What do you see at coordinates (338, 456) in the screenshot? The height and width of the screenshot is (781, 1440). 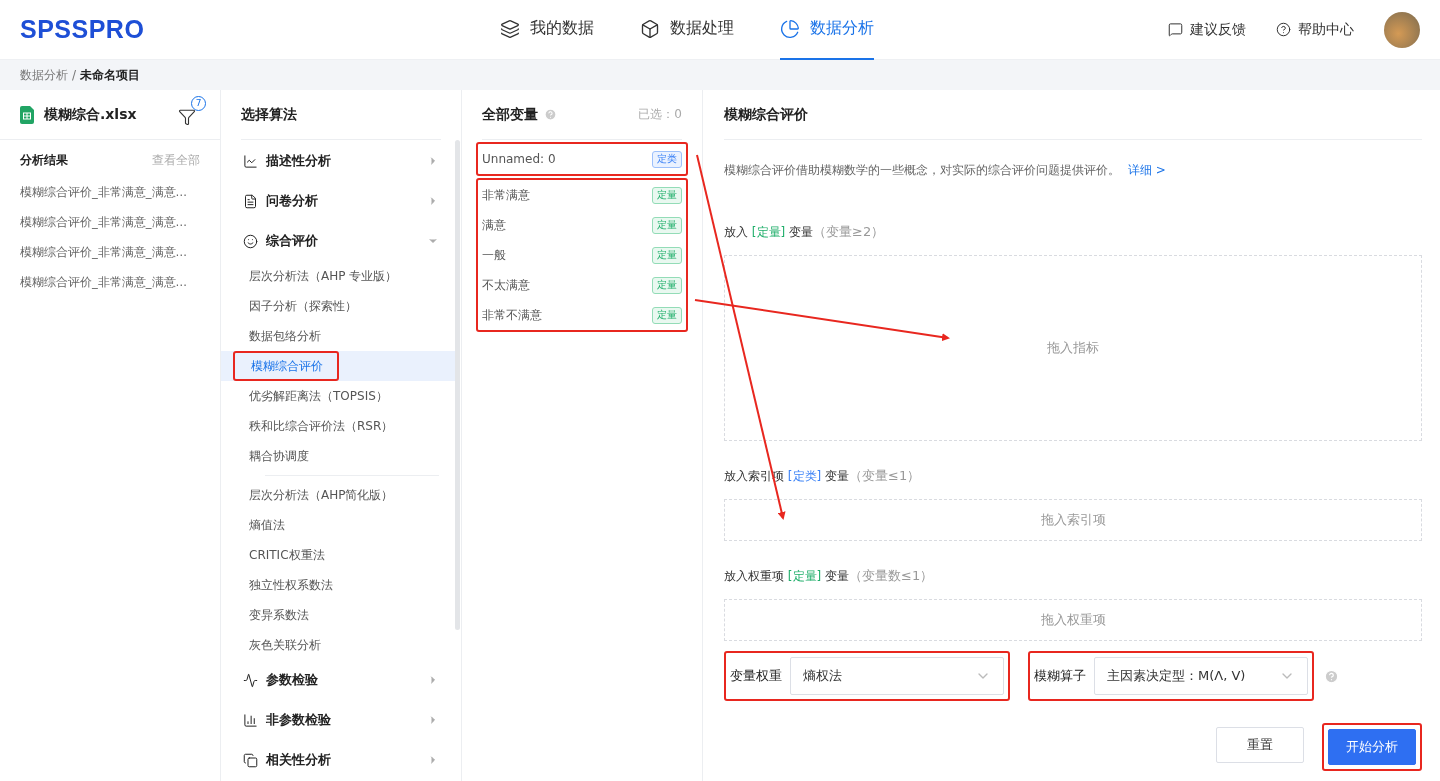 I see `menu-item: 耦合协调度` at bounding box center [338, 456].